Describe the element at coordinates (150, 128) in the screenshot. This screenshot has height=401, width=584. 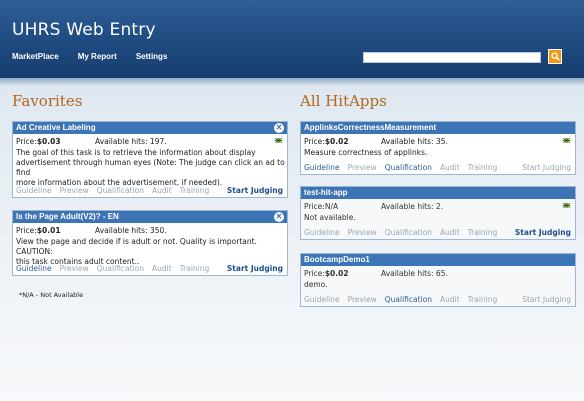
I see `card-title: Ad Creative Labeling ✕` at that location.